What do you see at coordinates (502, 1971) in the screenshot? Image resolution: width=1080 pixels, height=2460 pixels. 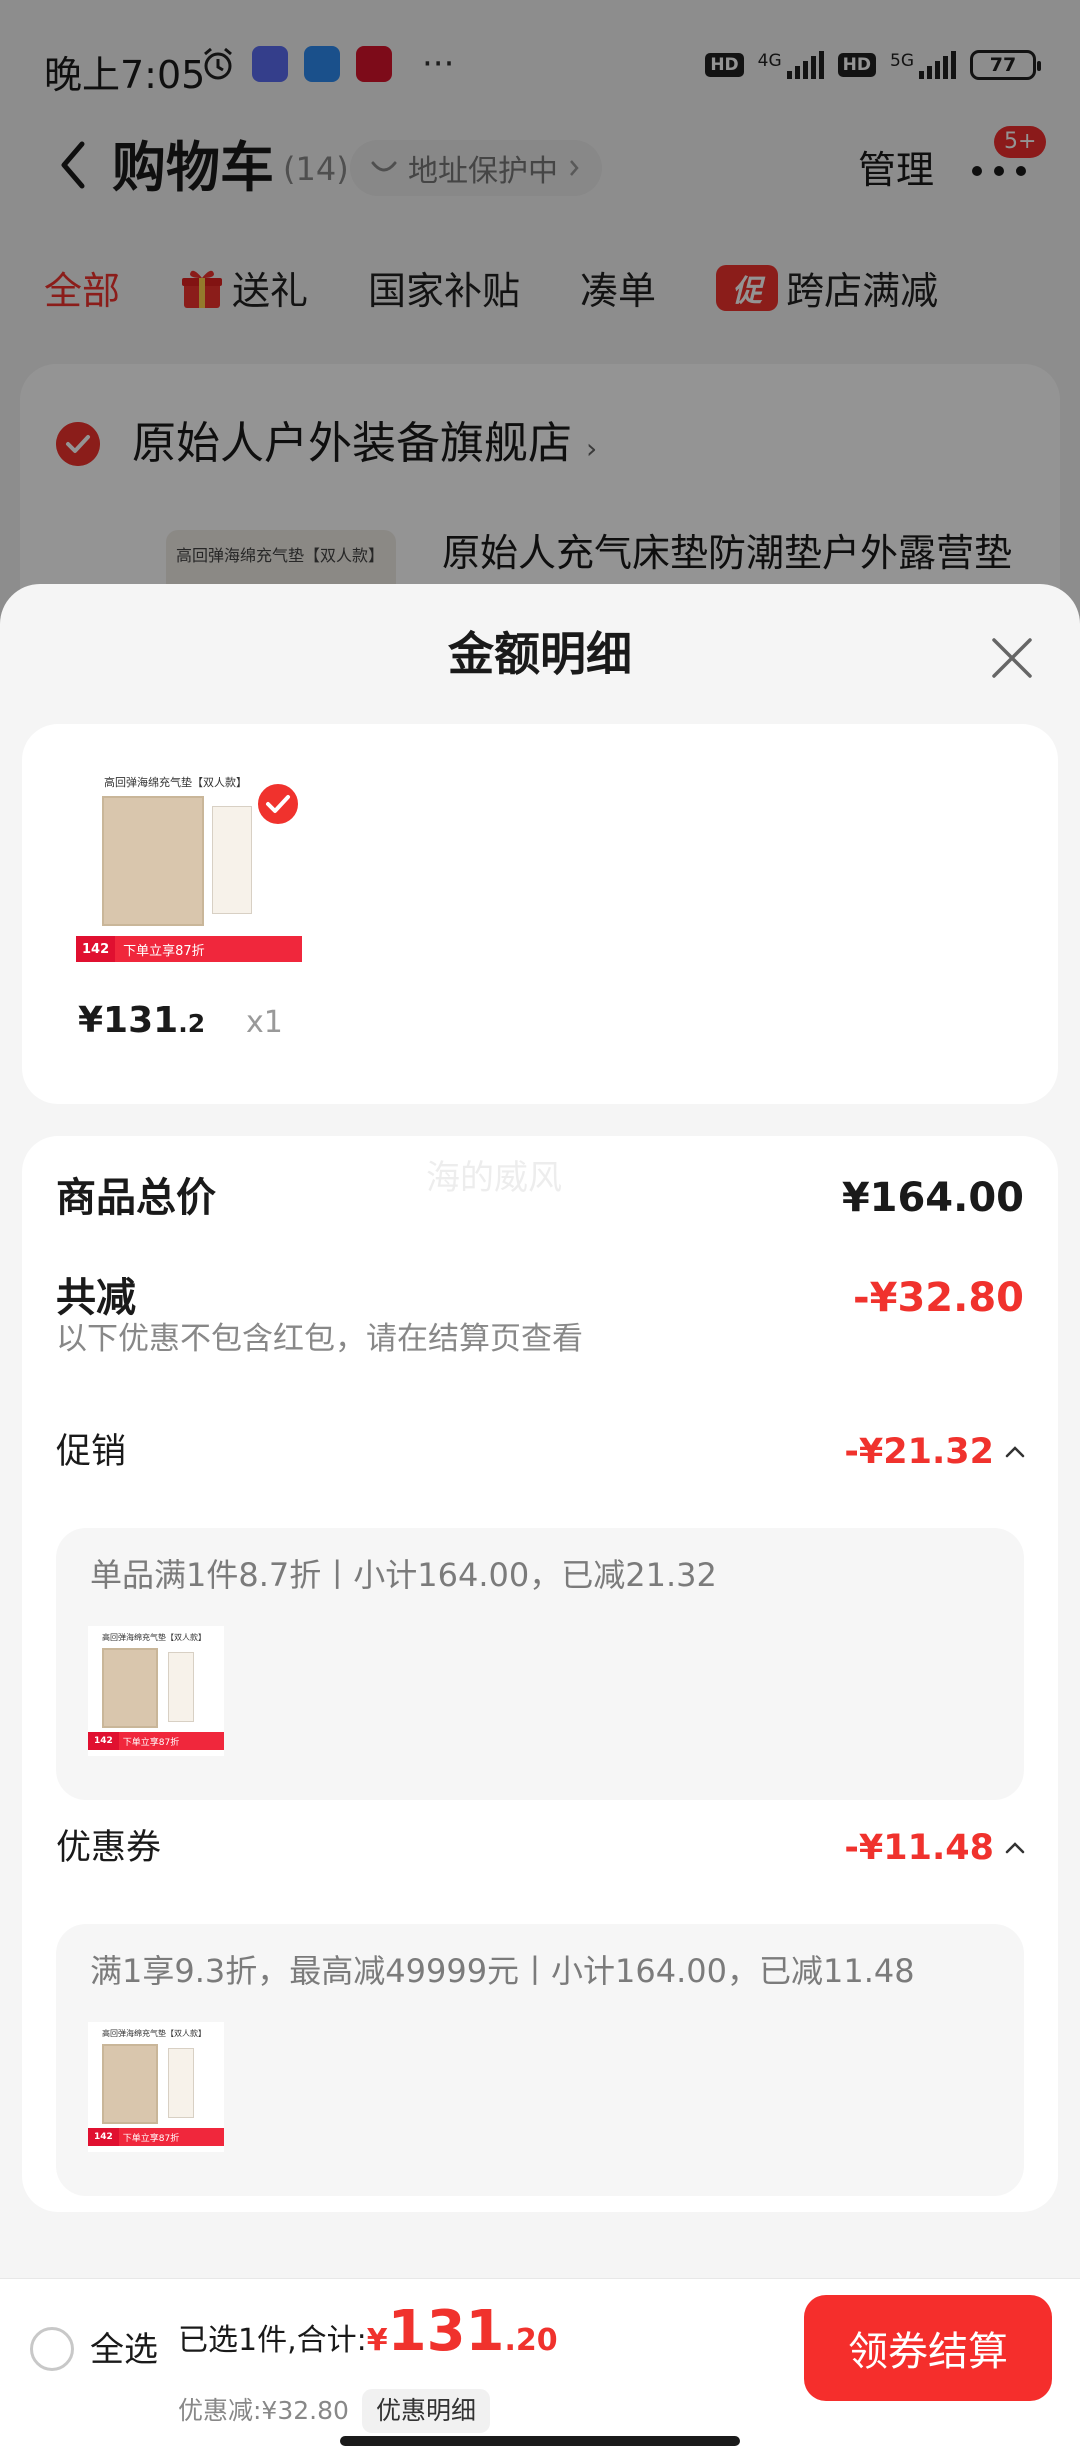 I see `coupon-description: 满1享9.3折，最高减49999元丨小计164.00，已减11.48` at bounding box center [502, 1971].